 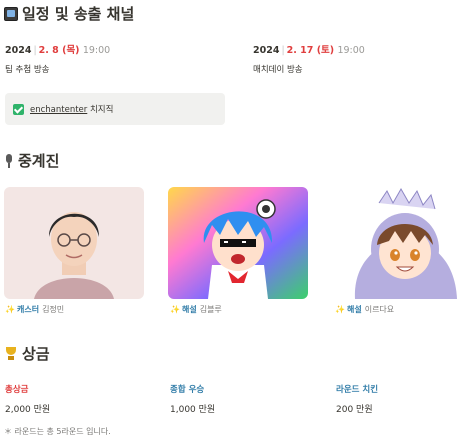 I want to click on chibi-avatar-icon, so click(x=403, y=243).